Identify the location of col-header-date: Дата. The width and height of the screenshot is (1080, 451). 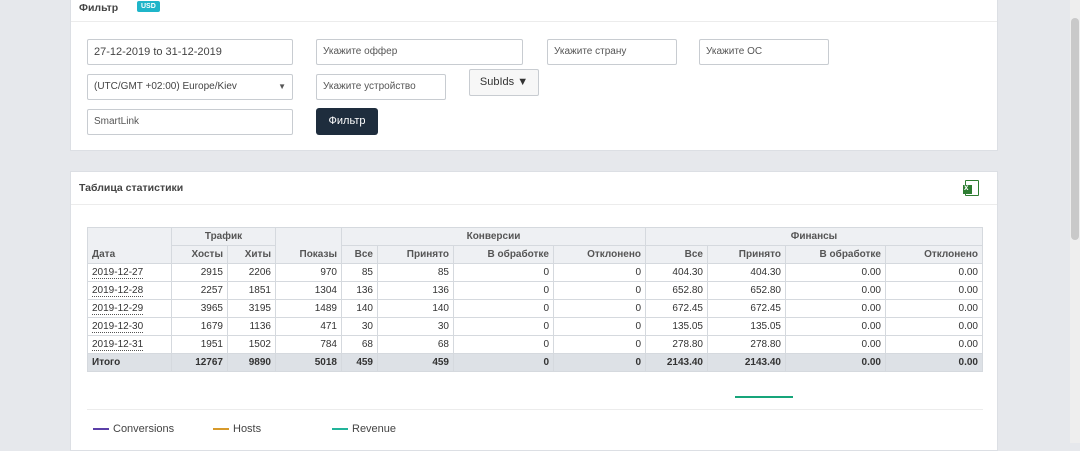
(129, 245).